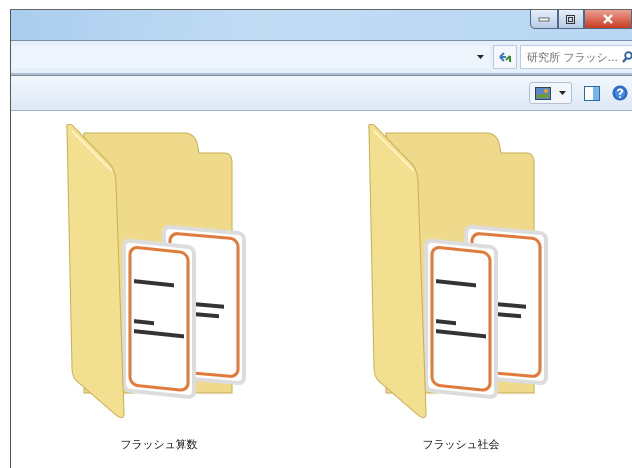 Image resolution: width=632 pixels, height=468 pixels. I want to click on minimize-button, so click(544, 19).